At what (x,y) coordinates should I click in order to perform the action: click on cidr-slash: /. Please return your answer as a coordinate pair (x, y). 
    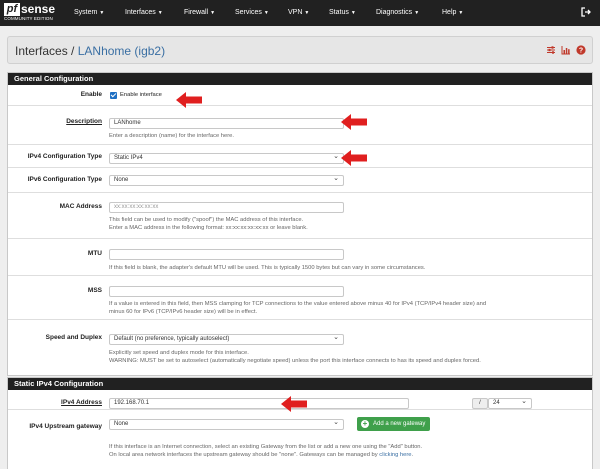
    Looking at the image, I should click on (480, 403).